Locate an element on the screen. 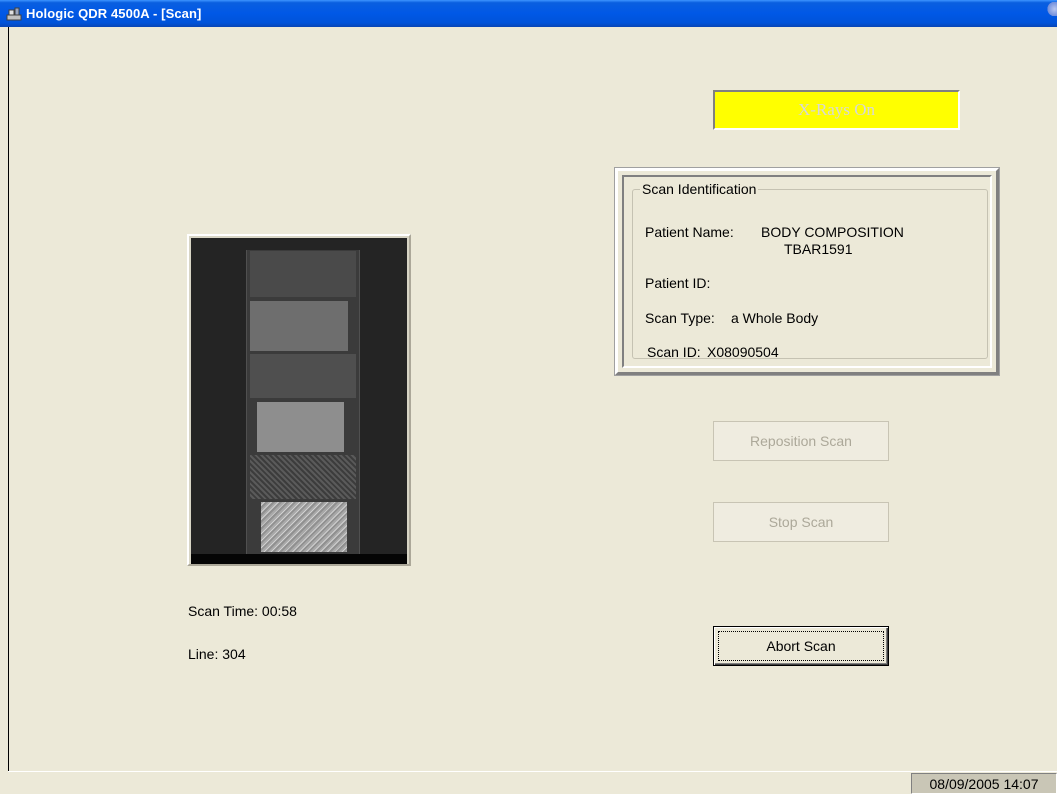 This screenshot has height=794, width=1057. status-bar: 08/09/2005 14:07 is located at coordinates (532, 782).